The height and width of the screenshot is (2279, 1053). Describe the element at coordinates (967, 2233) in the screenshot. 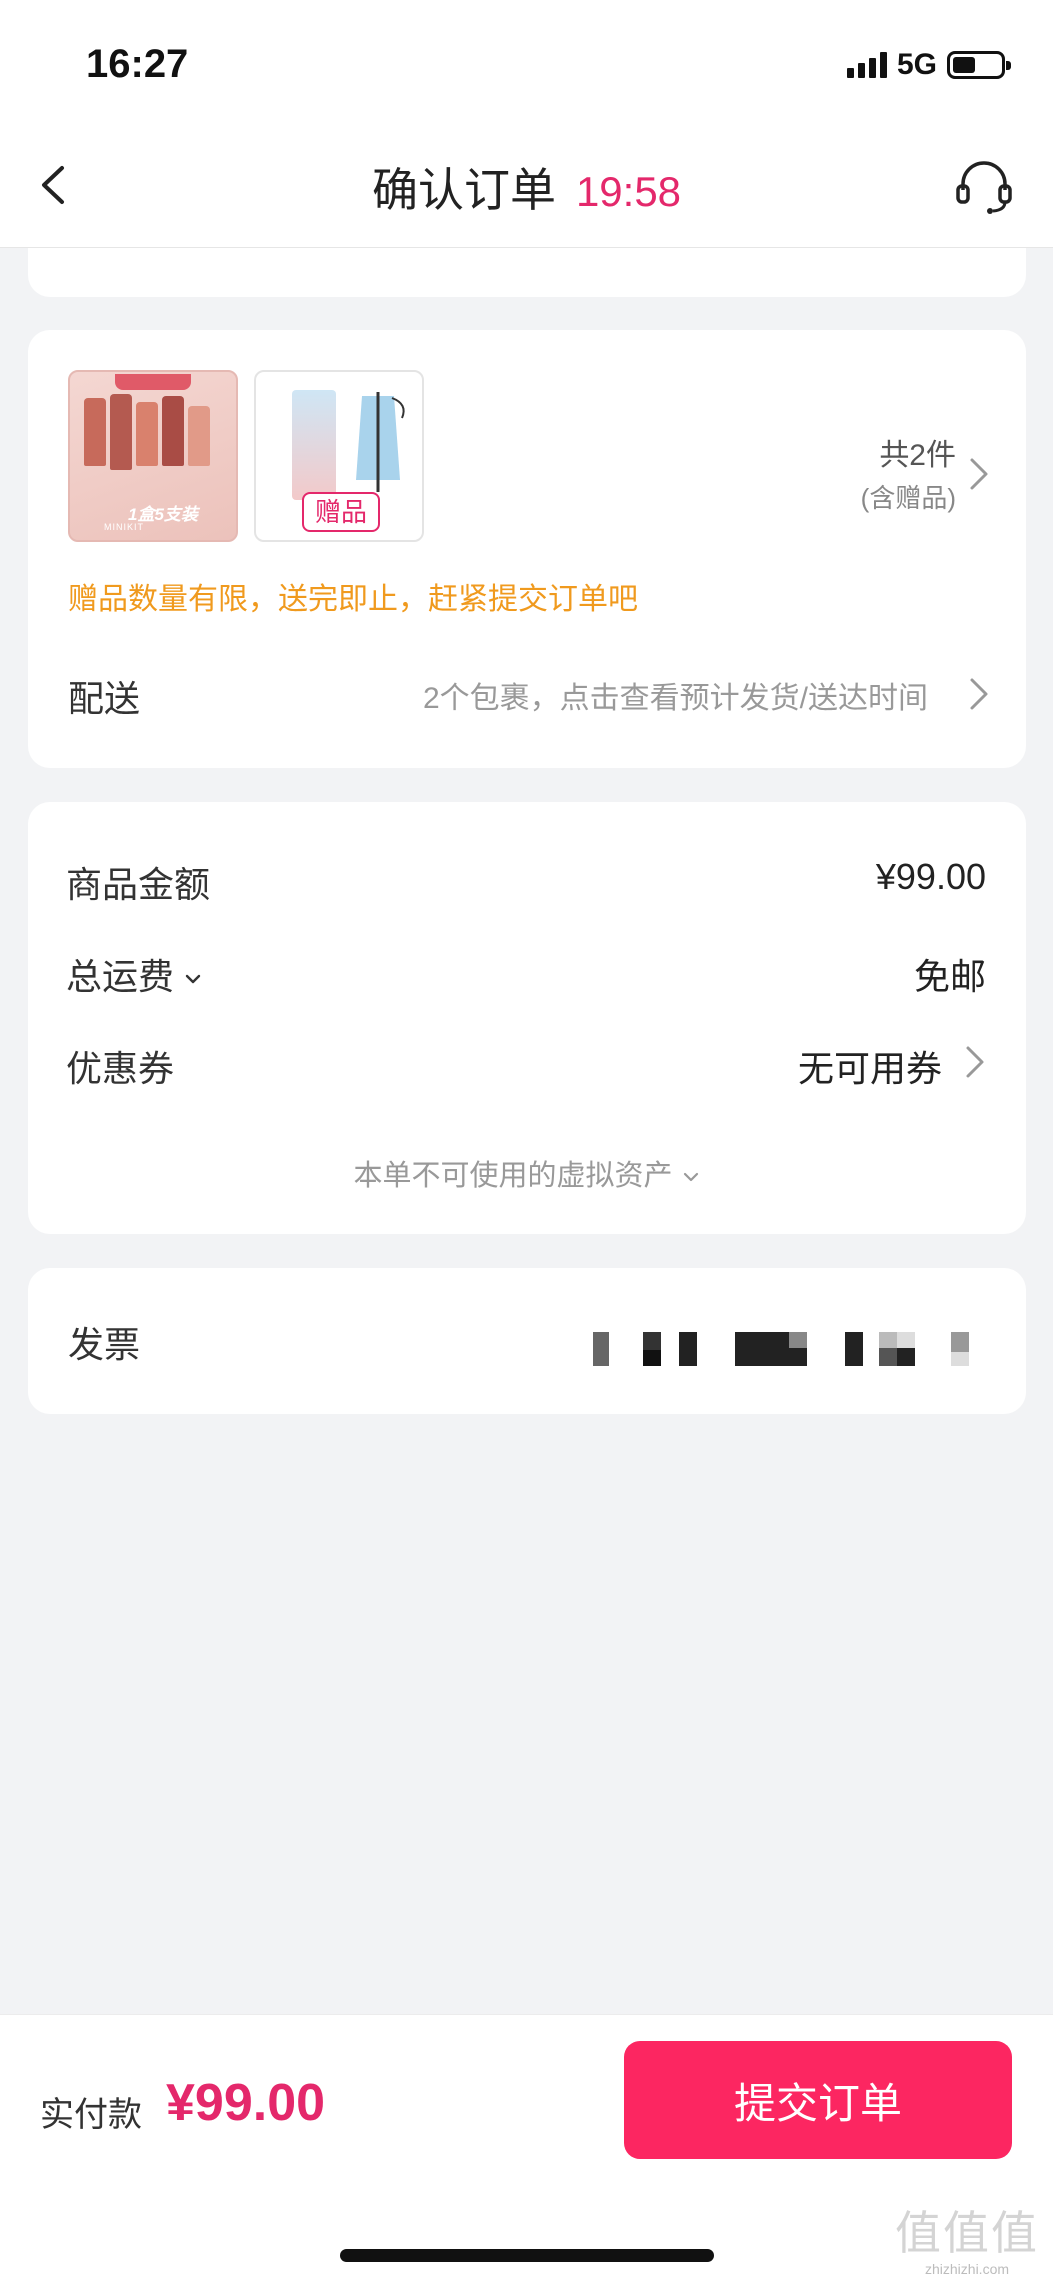

I see `watermark-text: 值值值` at that location.